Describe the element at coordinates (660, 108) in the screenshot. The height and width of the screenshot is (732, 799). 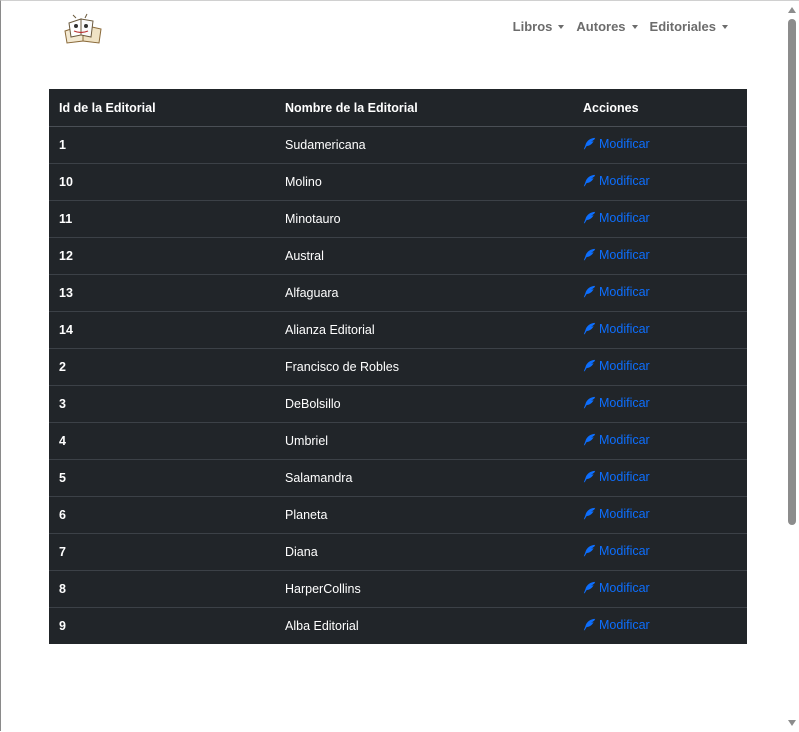
I see `header-actions: Acciones` at that location.